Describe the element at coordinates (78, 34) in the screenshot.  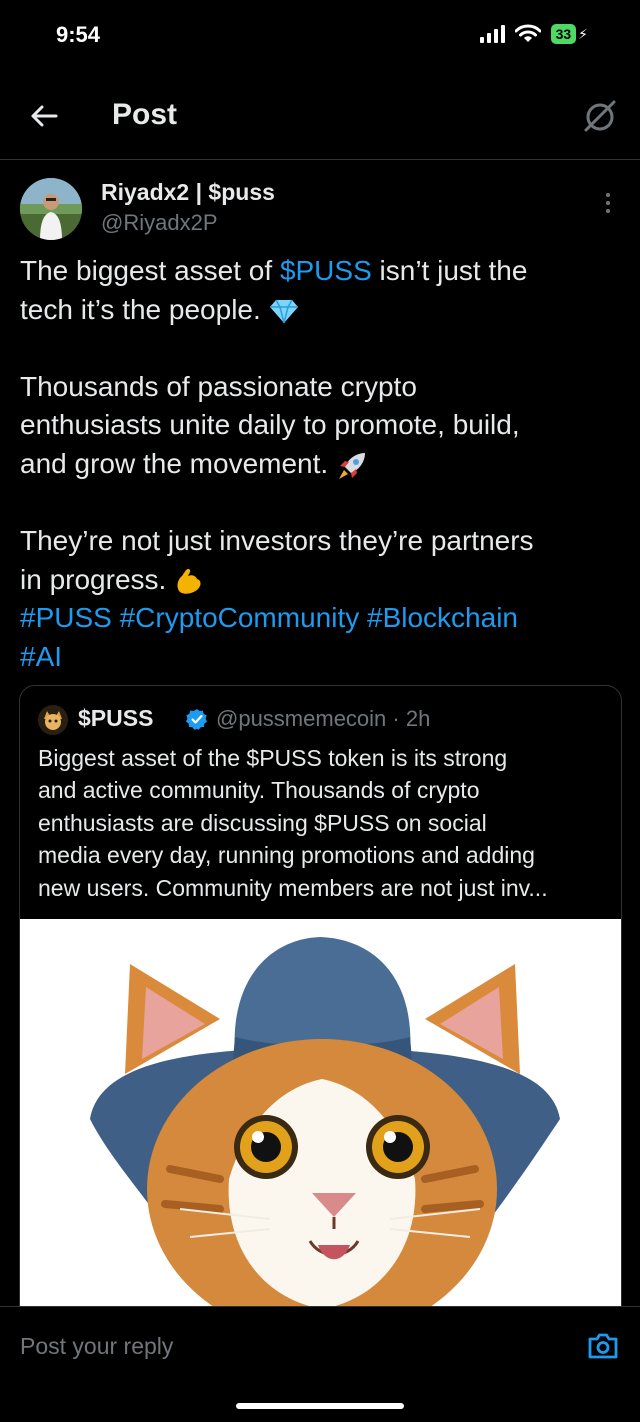
I see `status-time: 9:54` at that location.